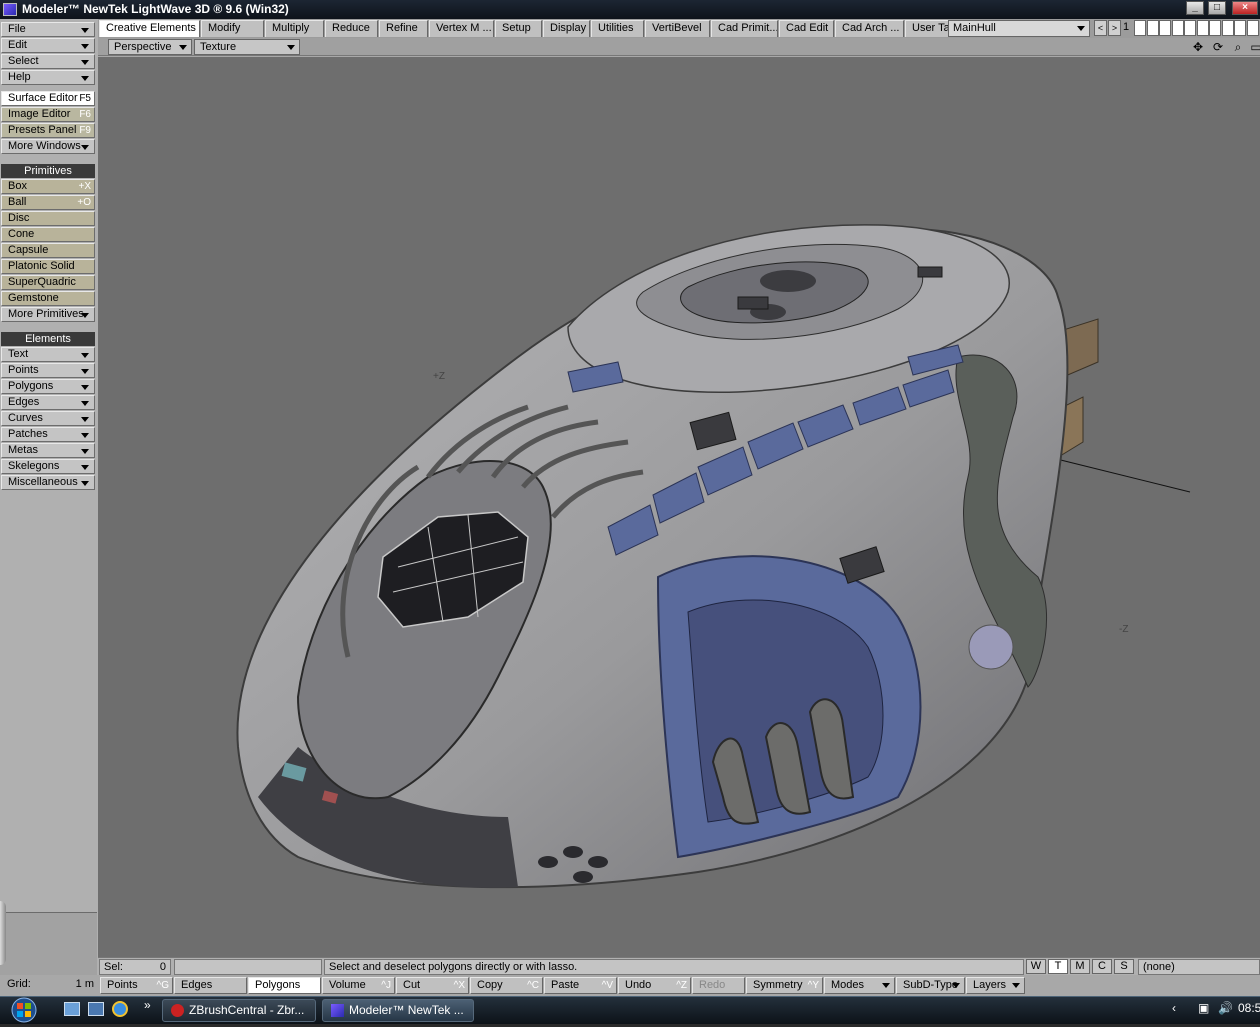 Image resolution: width=1260 pixels, height=1027 pixels. I want to click on elements-curves-menu: Curves, so click(48, 418).